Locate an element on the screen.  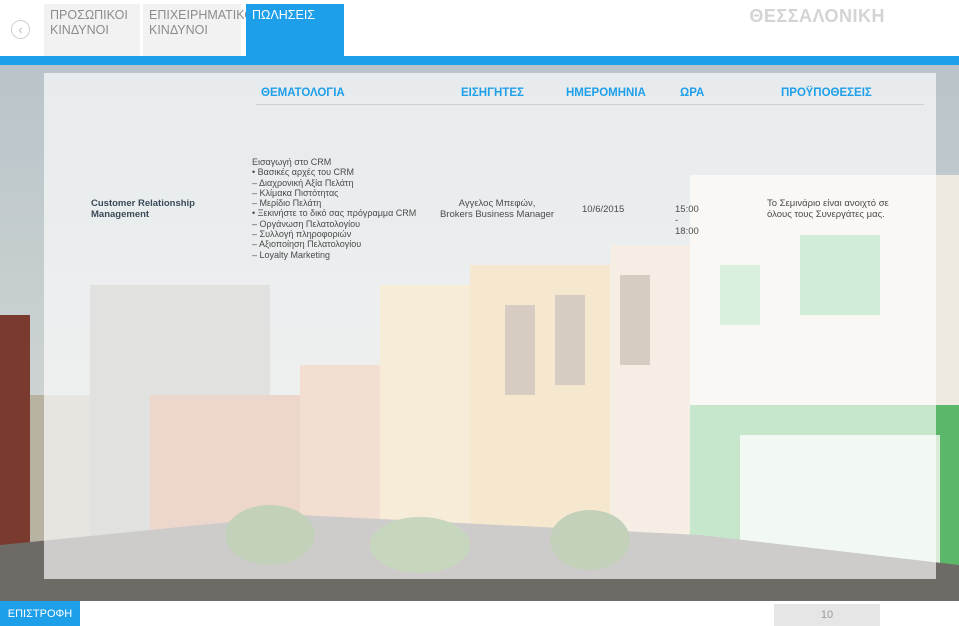
tab-label-line1: ΕΠΙΧΕΙΡΗΜΑΤΙΚΟΙ is located at coordinates (203, 15).